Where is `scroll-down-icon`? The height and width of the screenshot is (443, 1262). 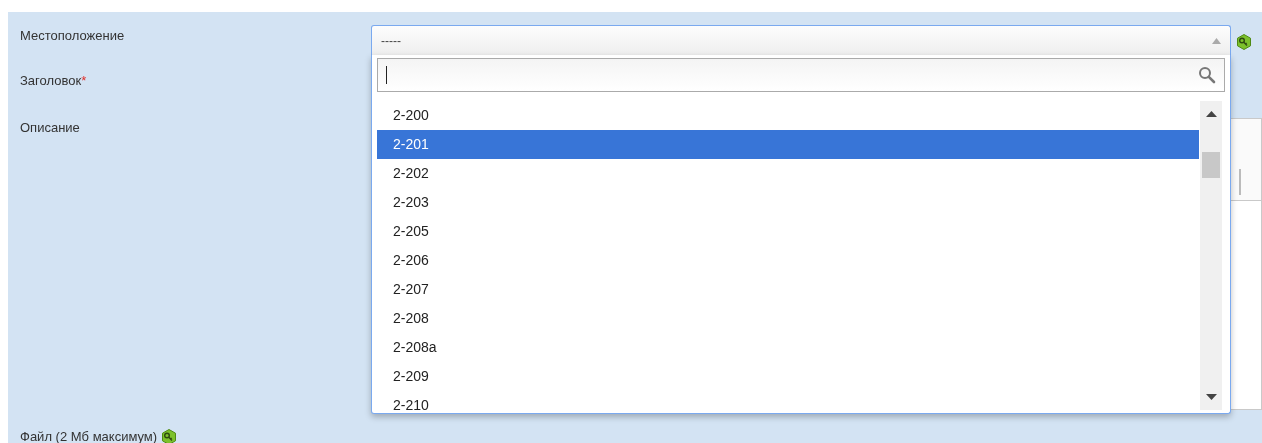 scroll-down-icon is located at coordinates (1211, 397).